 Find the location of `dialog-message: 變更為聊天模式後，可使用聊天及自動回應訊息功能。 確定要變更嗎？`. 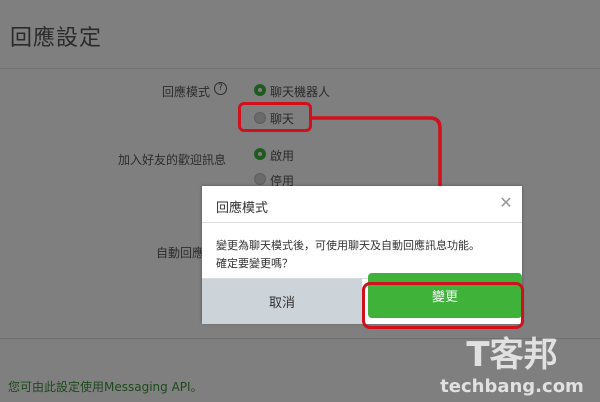

dialog-message: 變更為聊天模式後，可使用聊天及自動回應訊息功能。 確定要變更嗎？ is located at coordinates (366, 255).